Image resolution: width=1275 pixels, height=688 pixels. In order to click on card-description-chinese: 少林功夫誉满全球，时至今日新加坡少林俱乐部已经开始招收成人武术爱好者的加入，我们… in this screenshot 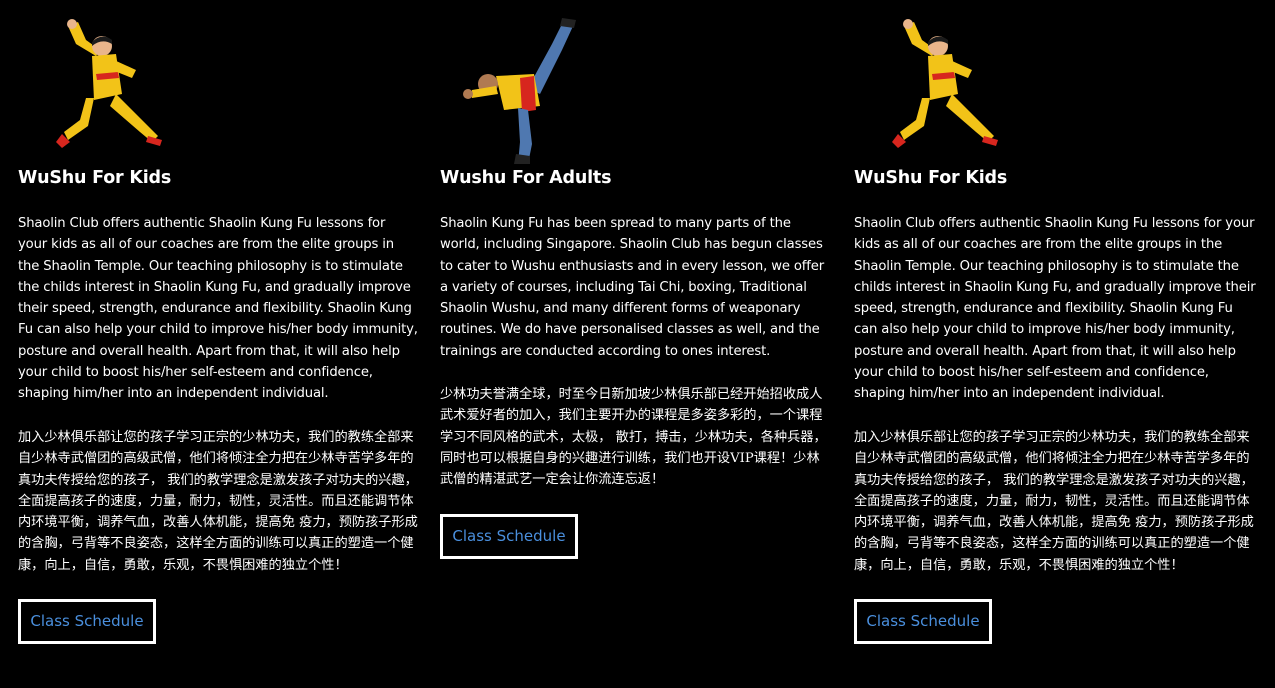, I will do `click(633, 437)`.